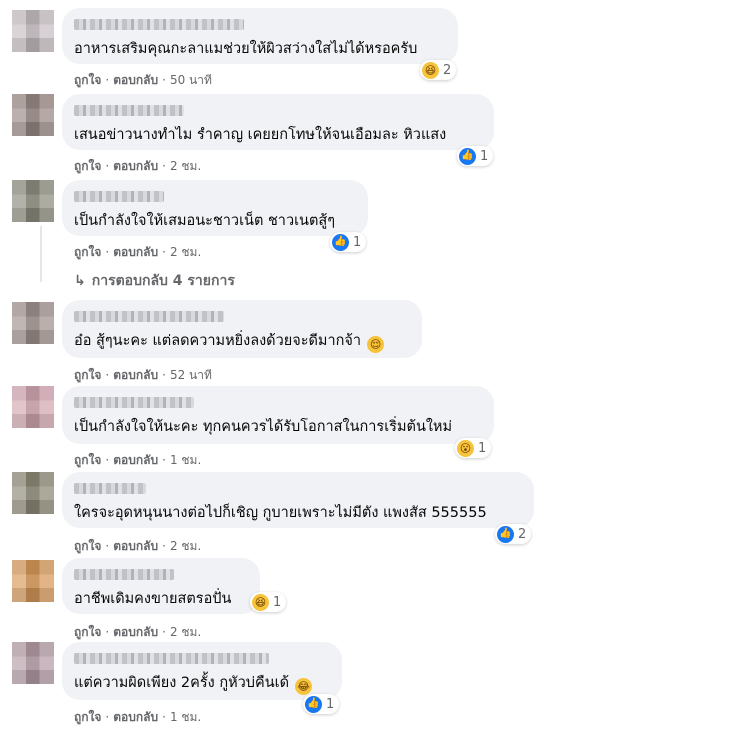 Image resolution: width=756 pixels, height=734 pixels. I want to click on laughing-tears-emoji-icon: 😂, so click(303, 686).